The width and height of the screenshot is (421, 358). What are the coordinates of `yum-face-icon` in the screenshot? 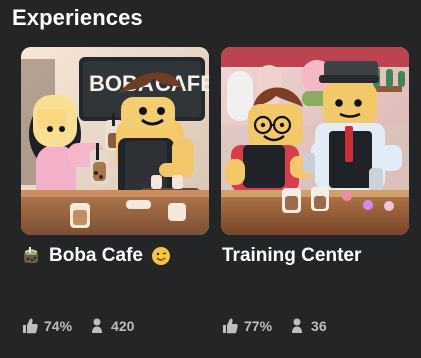 It's located at (160, 256).